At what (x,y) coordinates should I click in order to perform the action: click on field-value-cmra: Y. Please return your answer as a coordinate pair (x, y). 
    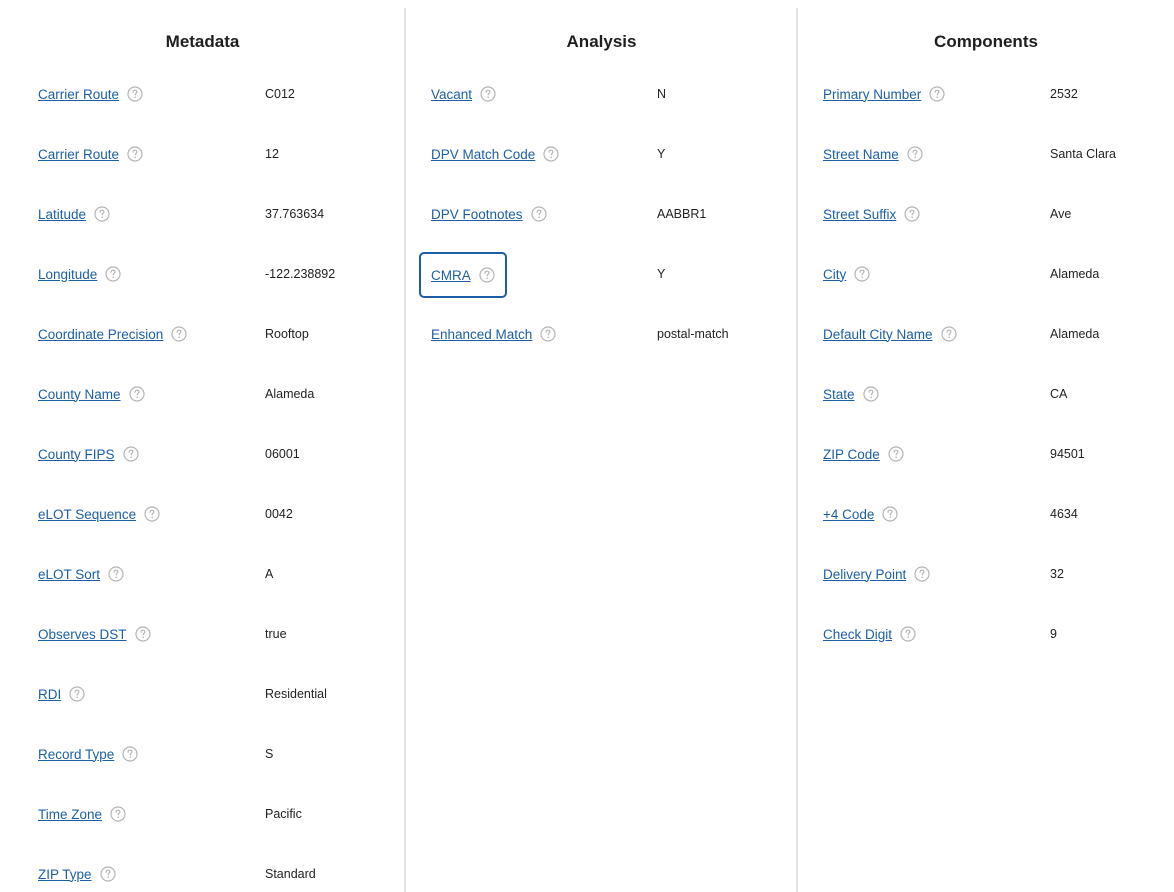
    Looking at the image, I should click on (661, 274).